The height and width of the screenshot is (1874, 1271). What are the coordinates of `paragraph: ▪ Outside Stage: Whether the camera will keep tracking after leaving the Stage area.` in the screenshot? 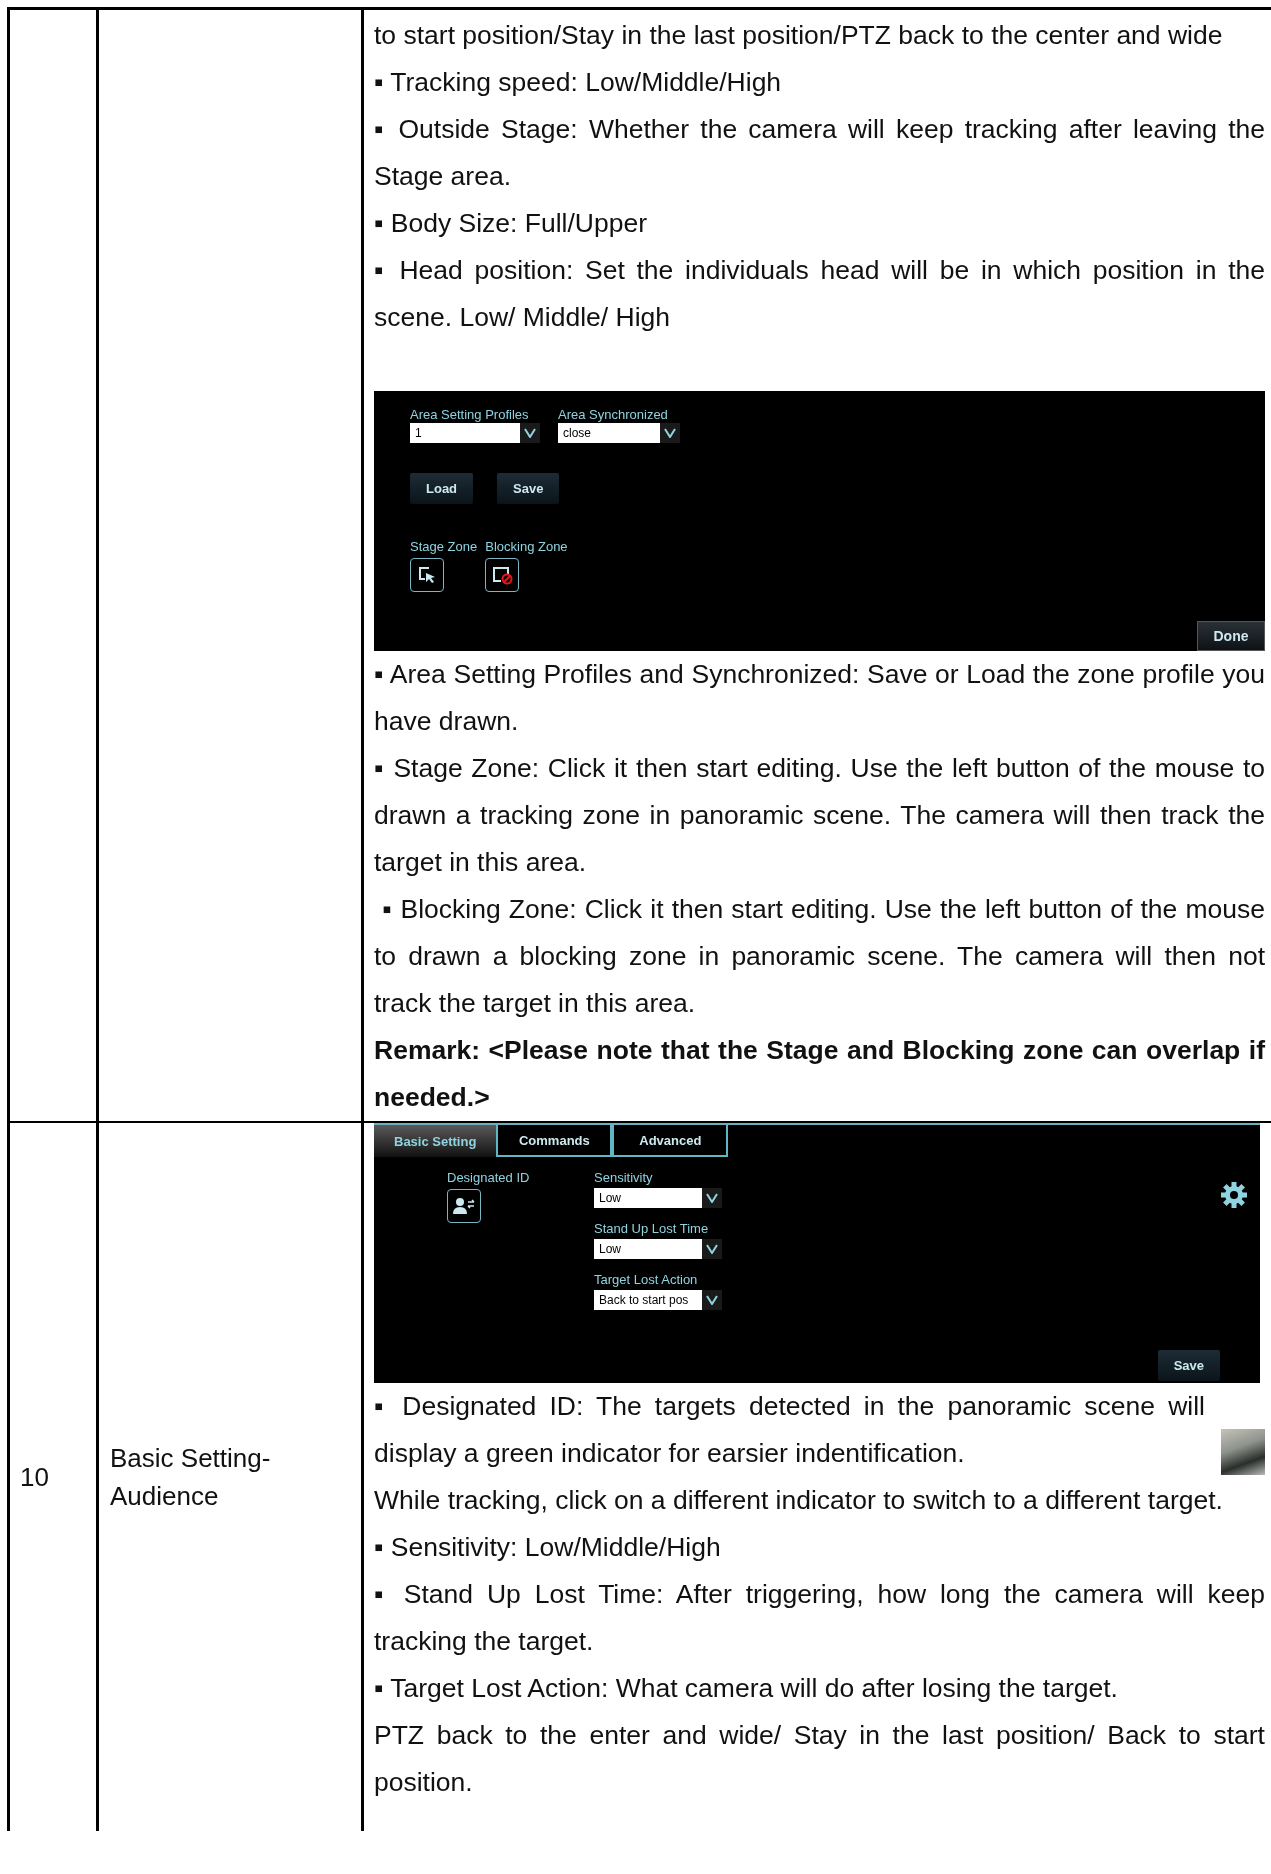 It's located at (819, 153).